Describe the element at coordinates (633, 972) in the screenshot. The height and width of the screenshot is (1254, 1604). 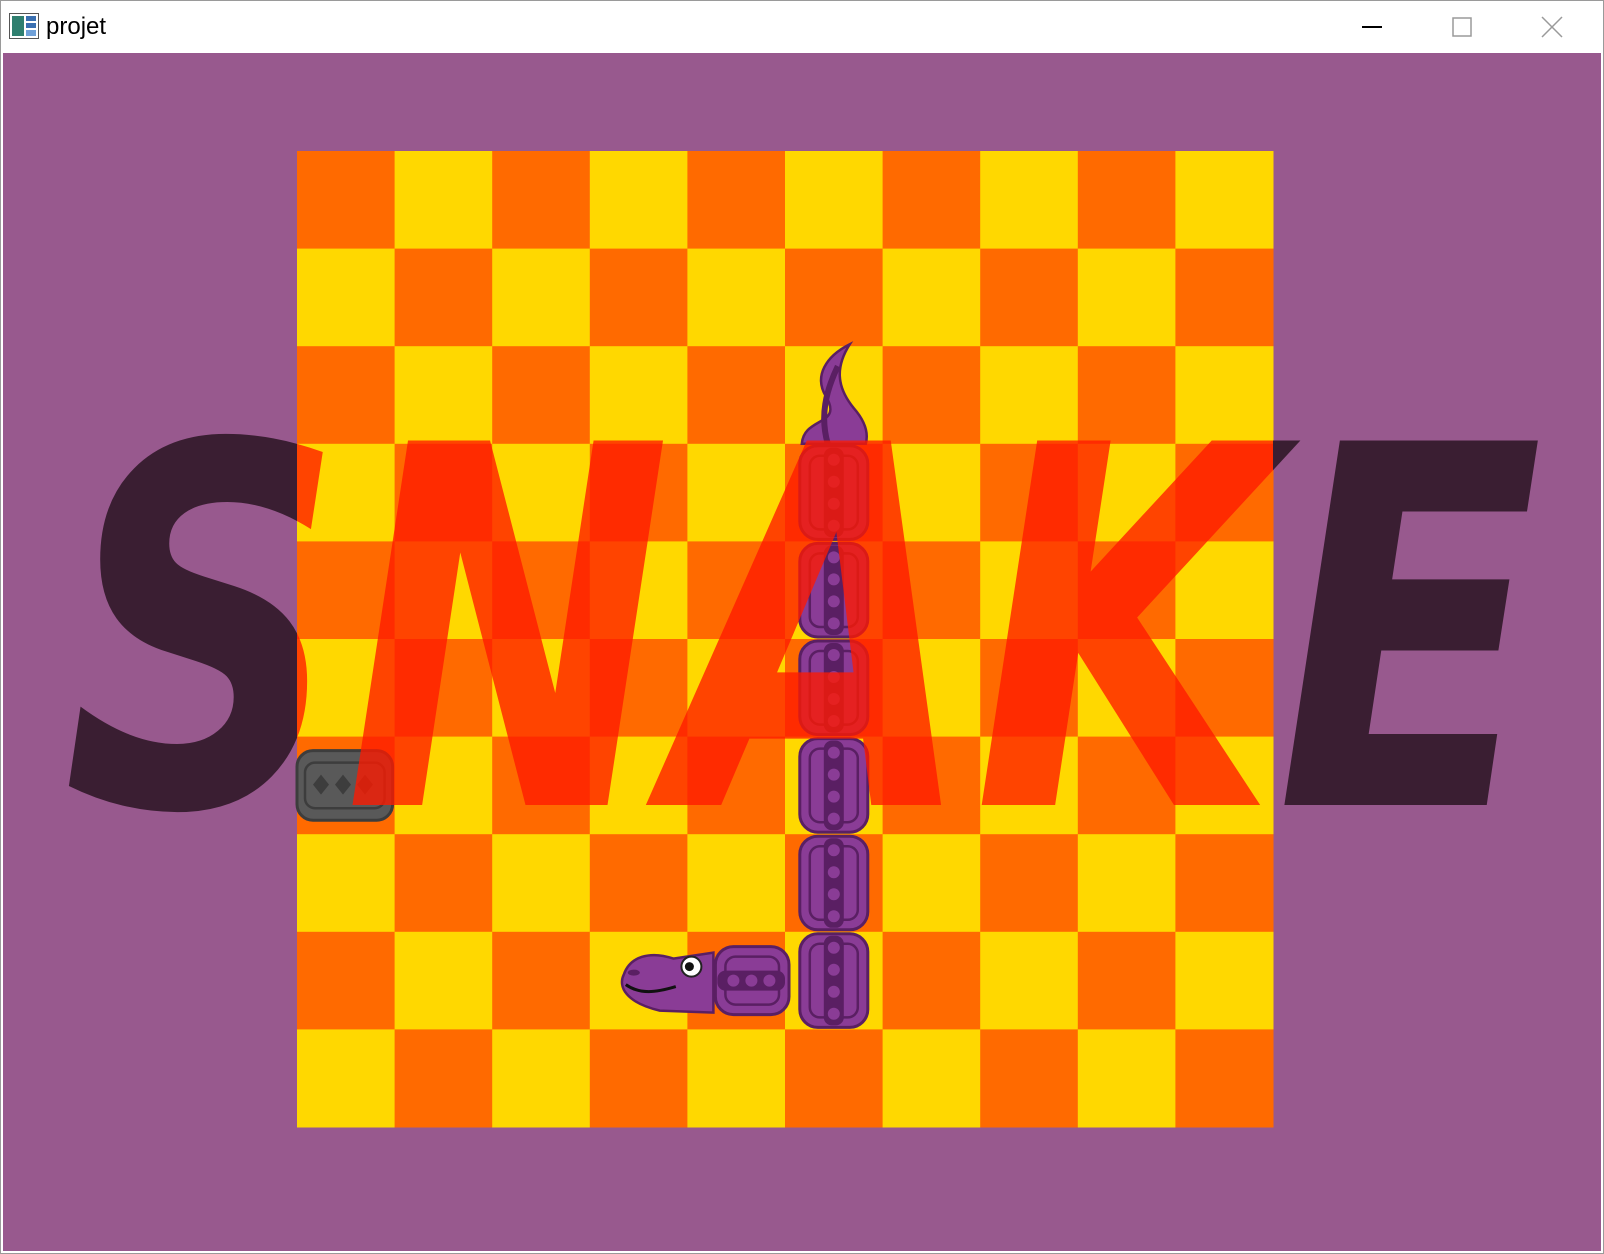
I see `snake-nostril` at that location.